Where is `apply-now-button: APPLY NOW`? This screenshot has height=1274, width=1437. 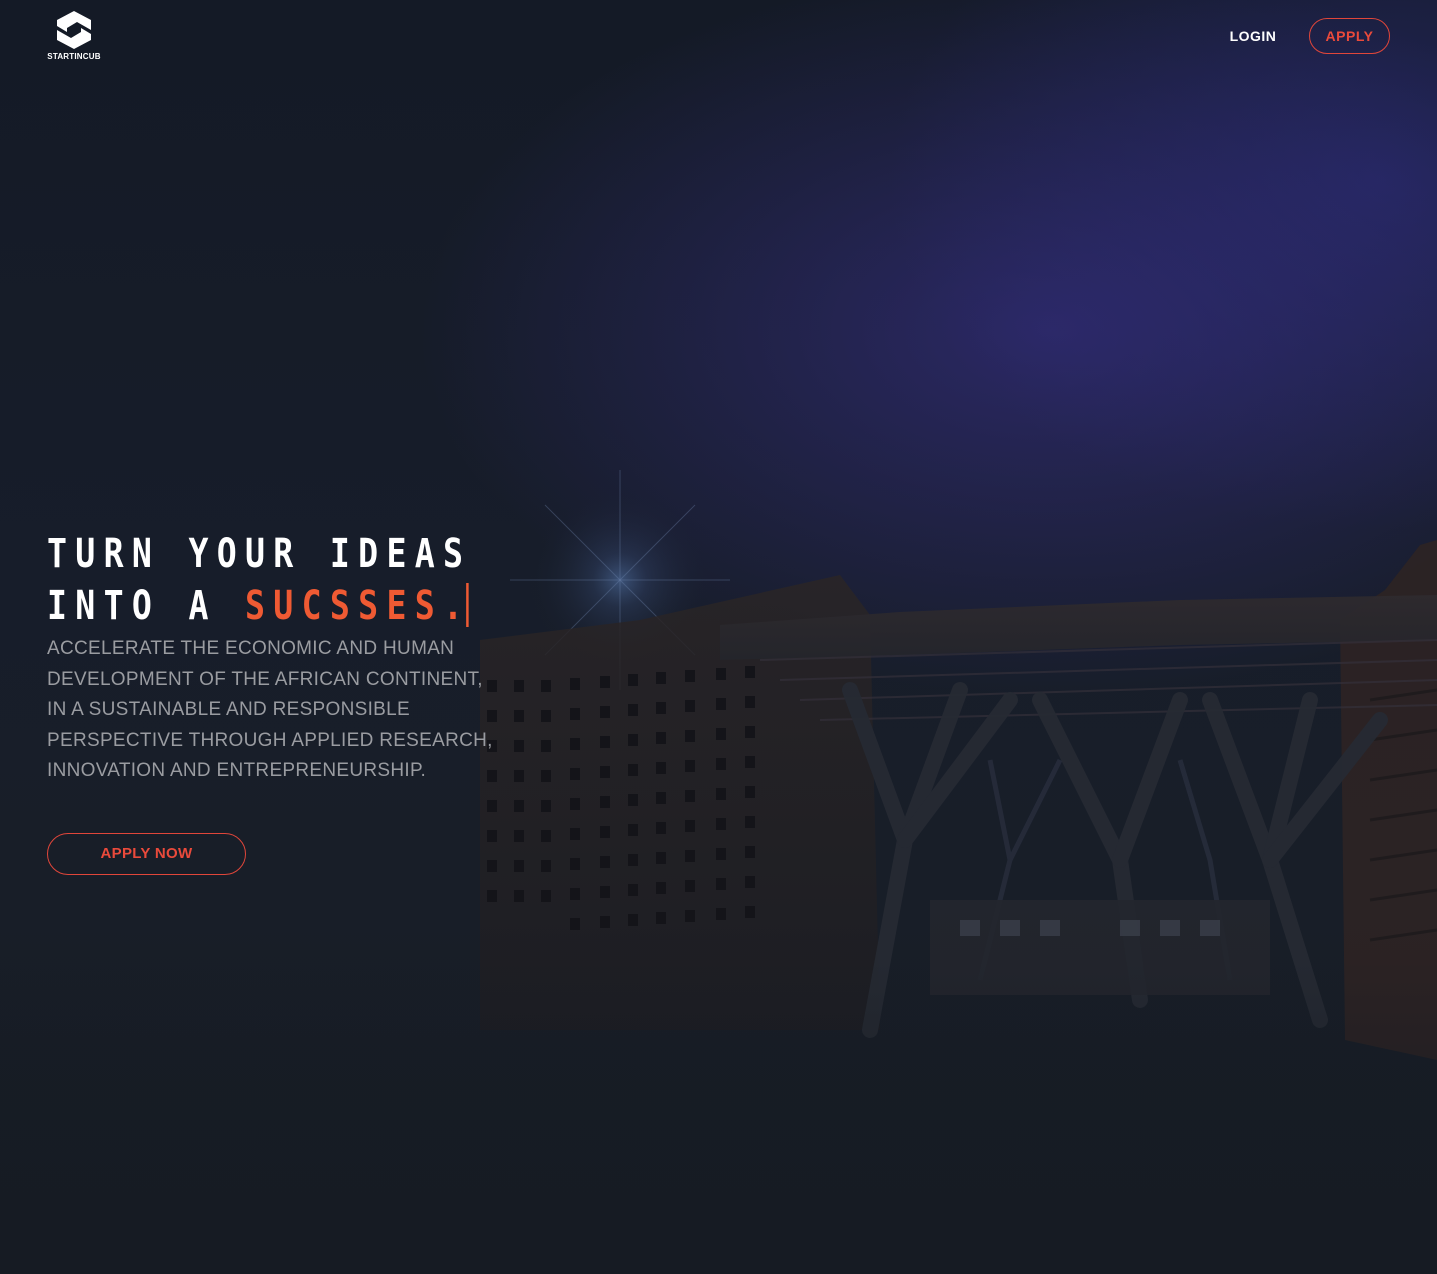 apply-now-button: APPLY NOW is located at coordinates (146, 854).